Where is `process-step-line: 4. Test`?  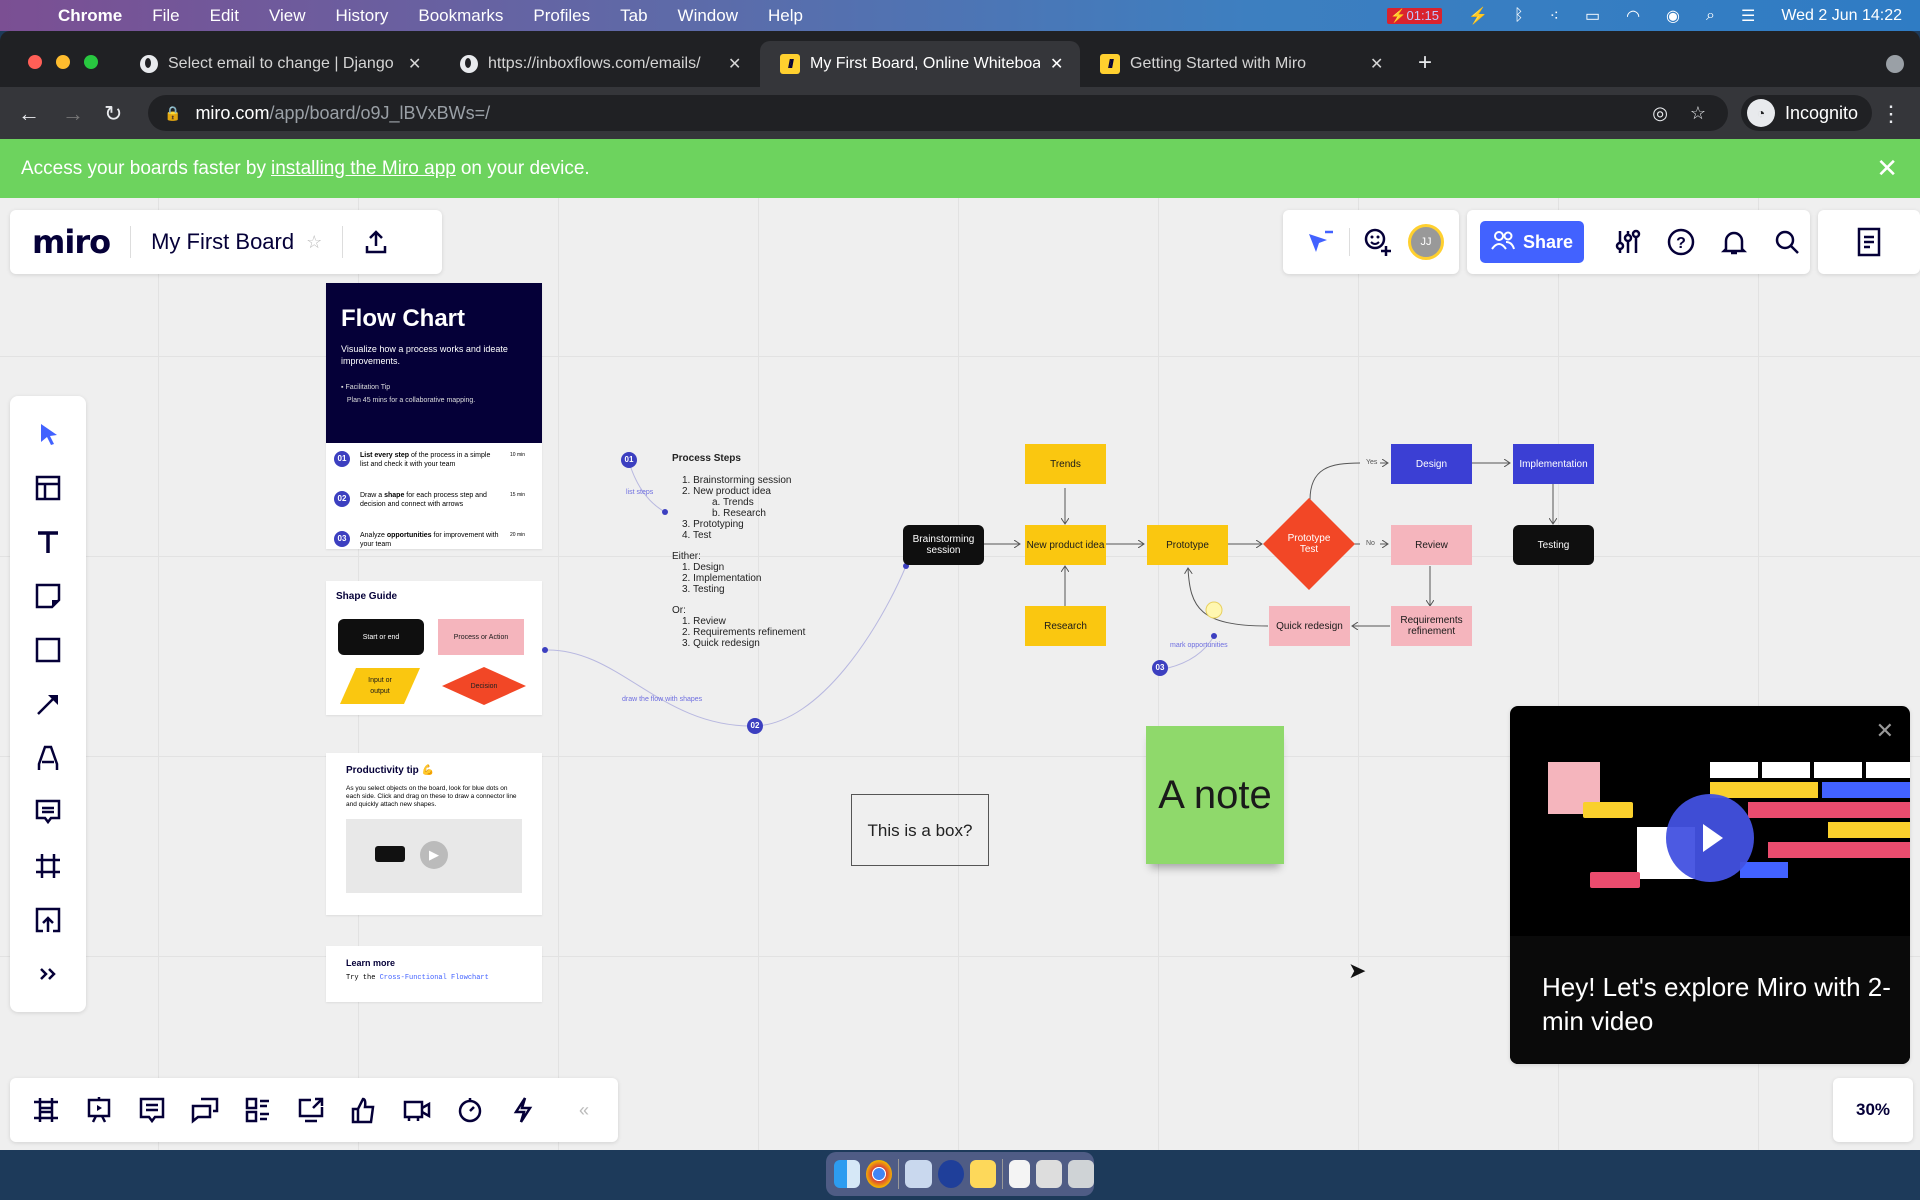 process-step-line: 4. Test is located at coordinates (697, 535).